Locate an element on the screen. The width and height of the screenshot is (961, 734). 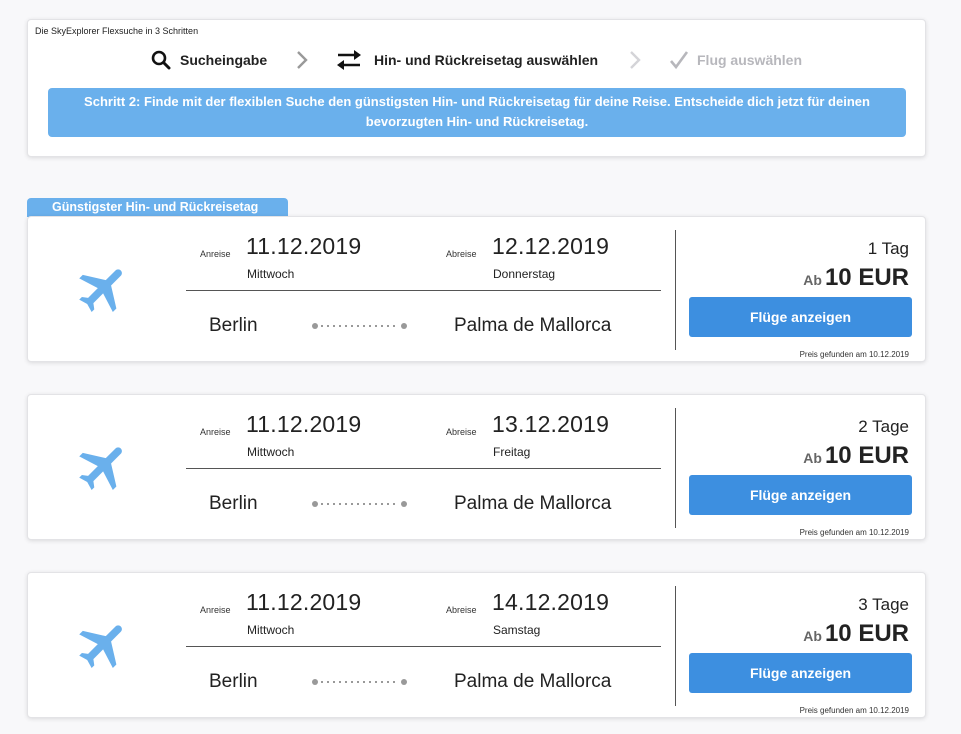
return-weekday: Freitag is located at coordinates (512, 452).